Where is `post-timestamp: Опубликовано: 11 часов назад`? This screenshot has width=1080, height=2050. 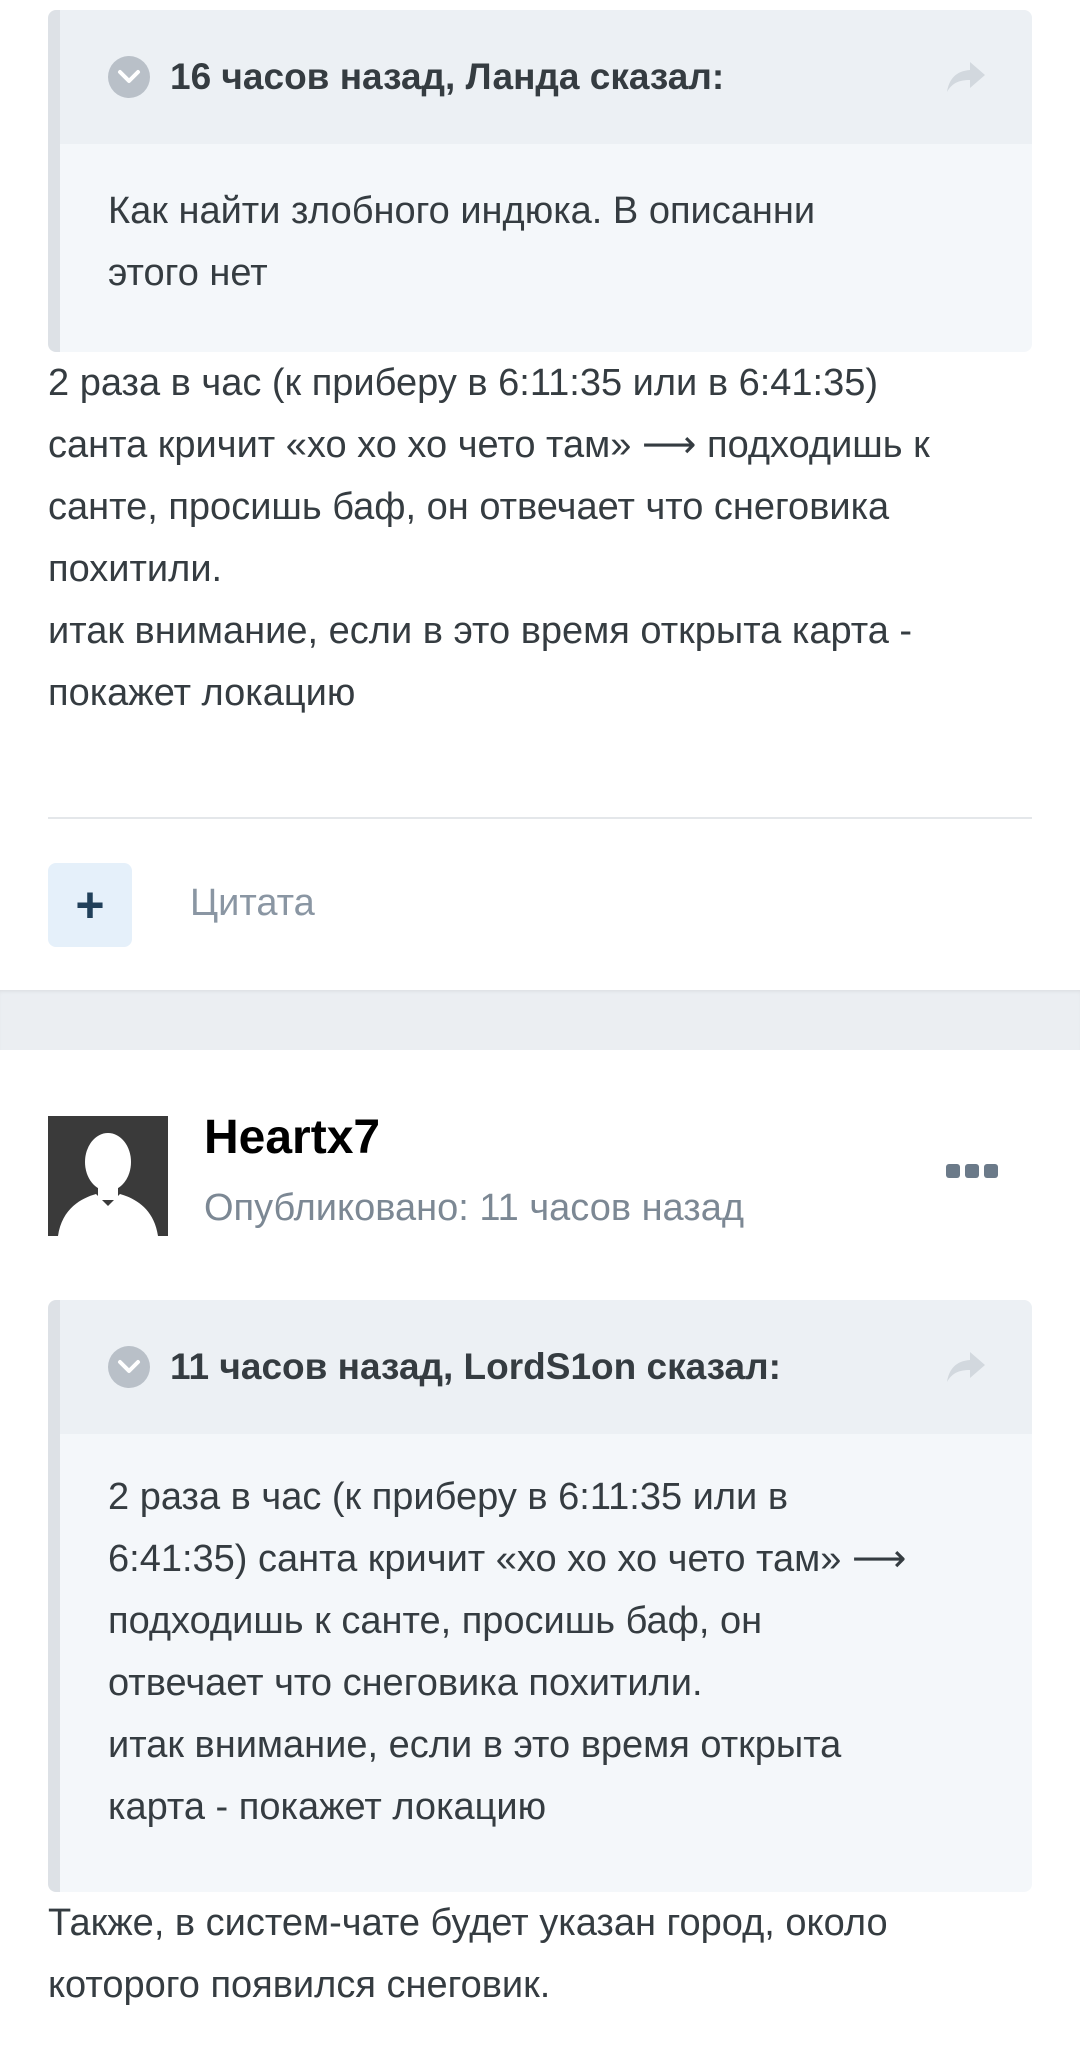 post-timestamp: Опубликовано: 11 часов назад is located at coordinates (474, 1208).